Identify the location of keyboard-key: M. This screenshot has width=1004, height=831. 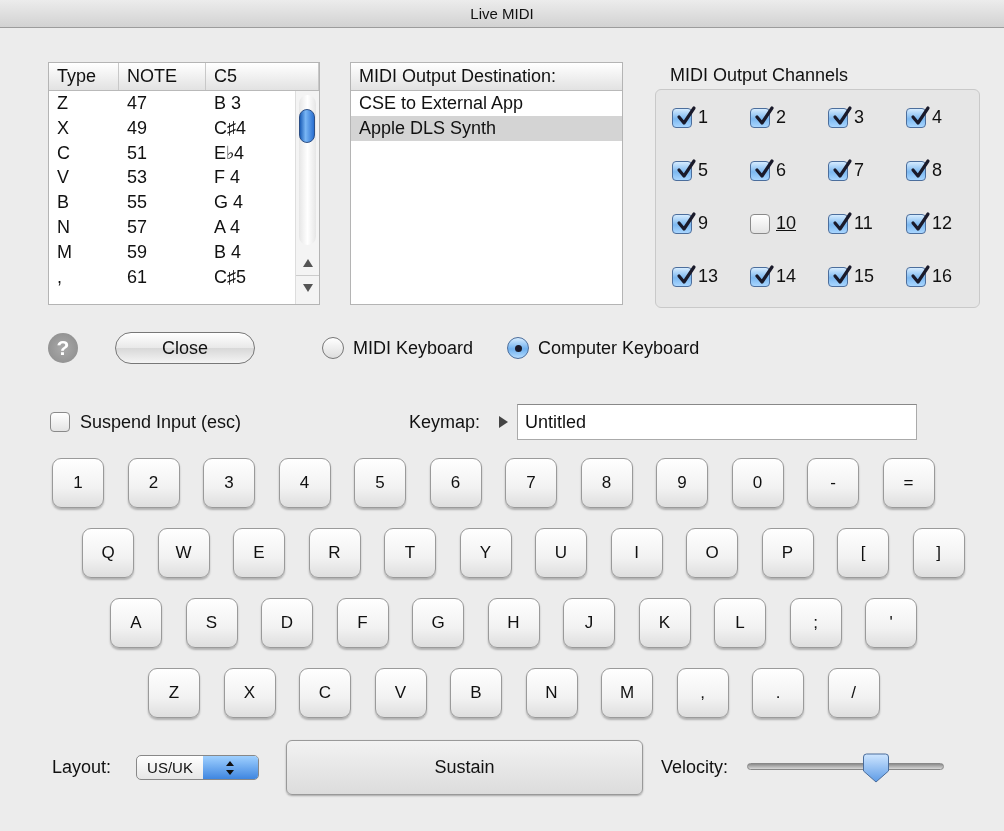
(627, 693).